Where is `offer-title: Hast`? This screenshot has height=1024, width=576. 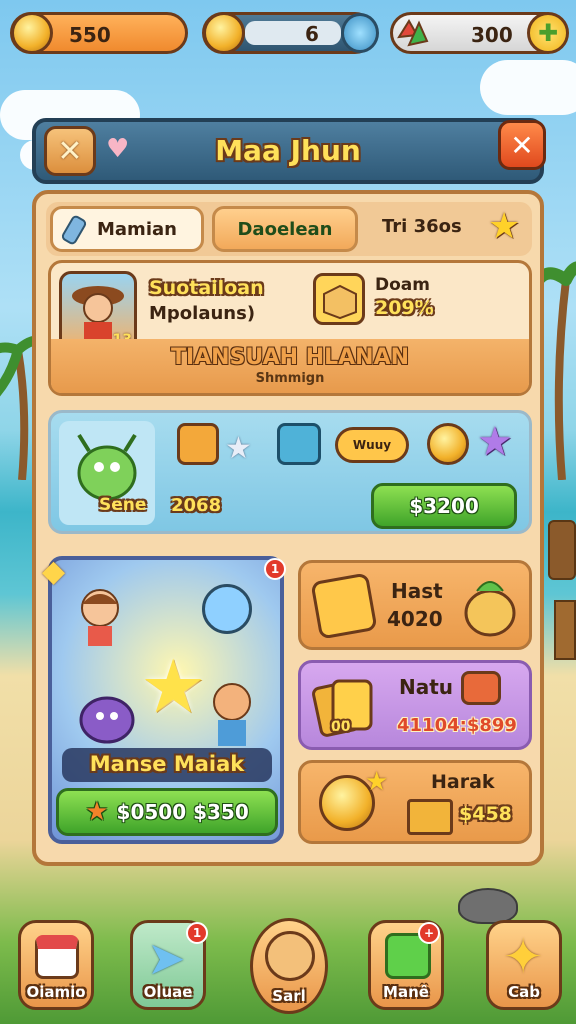 offer-title: Hast is located at coordinates (417, 591).